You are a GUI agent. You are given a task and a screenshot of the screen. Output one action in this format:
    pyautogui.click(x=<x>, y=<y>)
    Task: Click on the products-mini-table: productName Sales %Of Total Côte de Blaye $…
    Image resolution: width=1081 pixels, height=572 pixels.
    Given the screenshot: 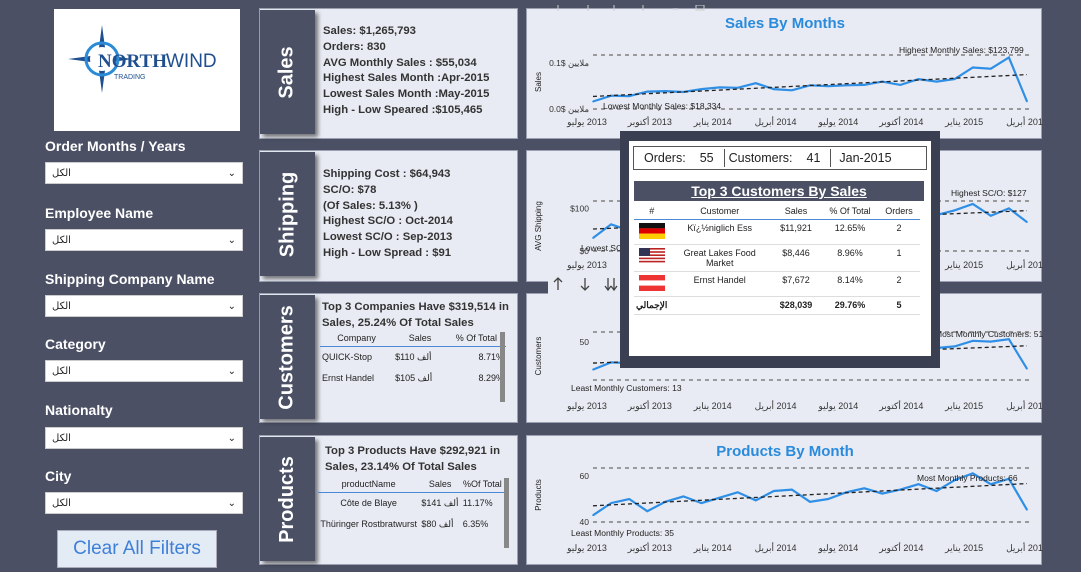 What is the action you would take?
    pyautogui.click(x=411, y=519)
    